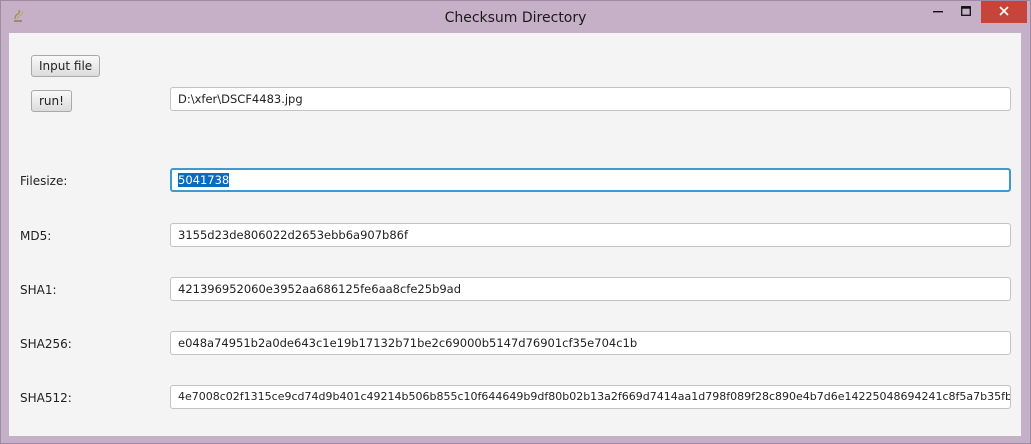  I want to click on minimize-button, so click(938, 12).